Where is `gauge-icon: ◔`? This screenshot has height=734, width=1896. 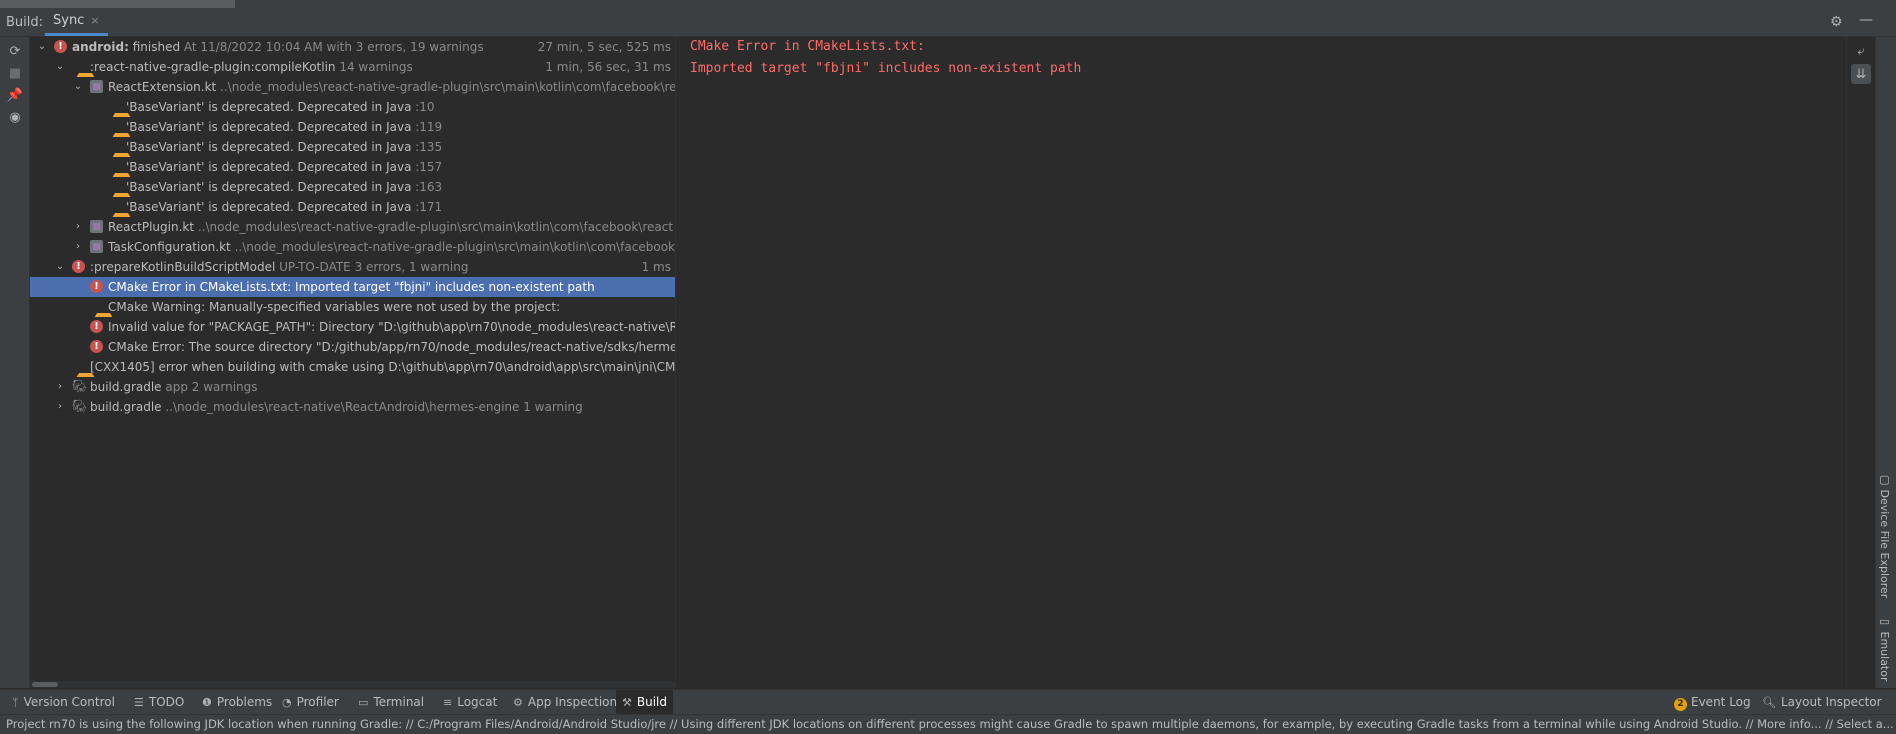
gauge-icon: ◔ is located at coordinates (287, 702).